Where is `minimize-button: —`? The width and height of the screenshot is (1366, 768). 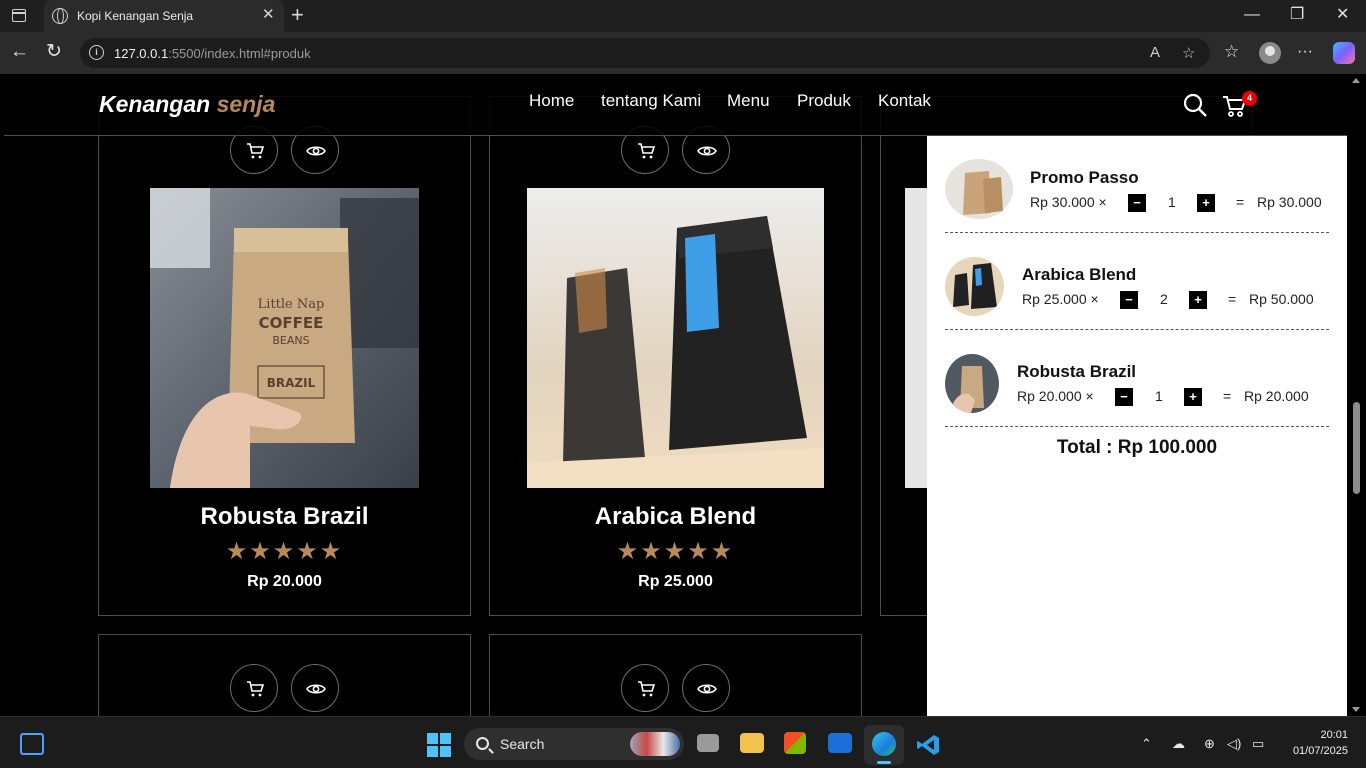
minimize-button: — is located at coordinates (1252, 15).